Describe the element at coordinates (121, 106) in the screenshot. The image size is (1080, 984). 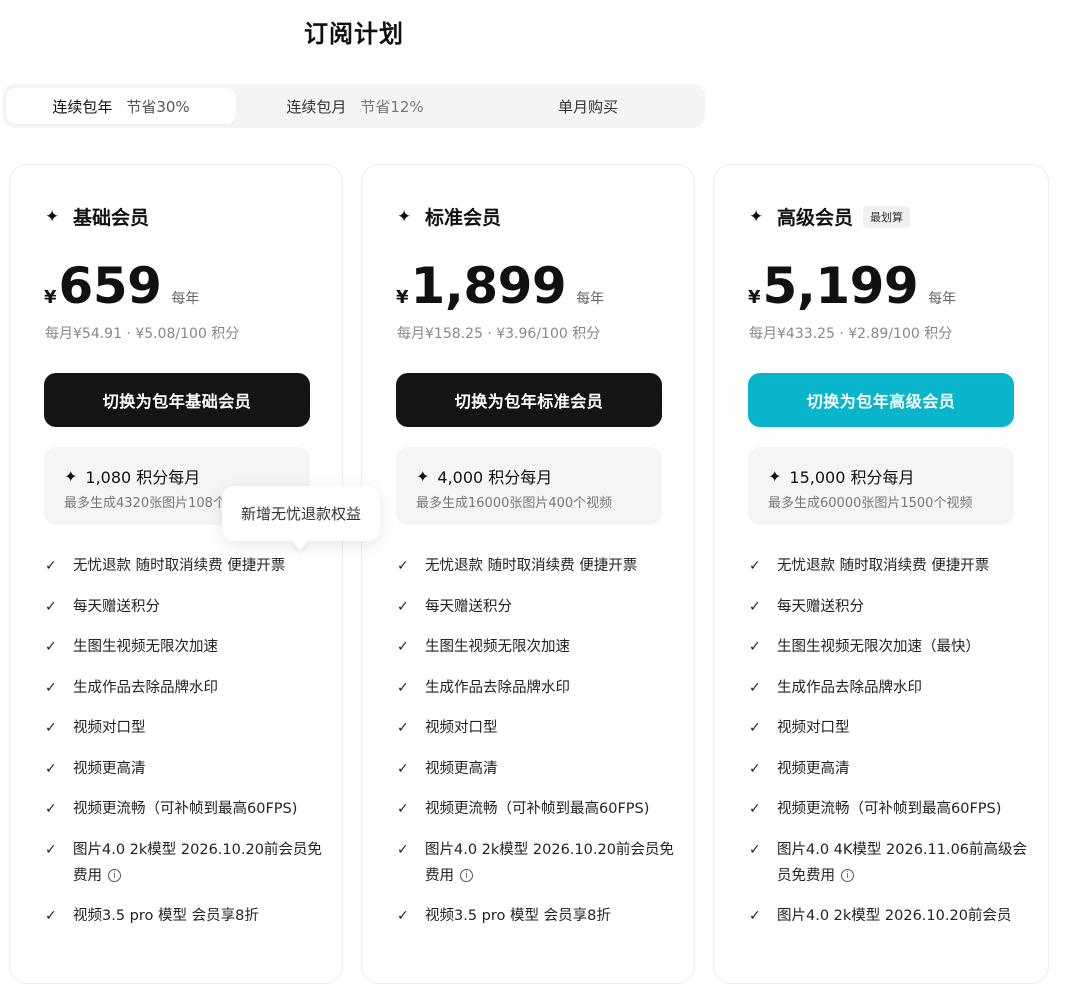
I see `tab-yearly: 连续包年 节省30%` at that location.